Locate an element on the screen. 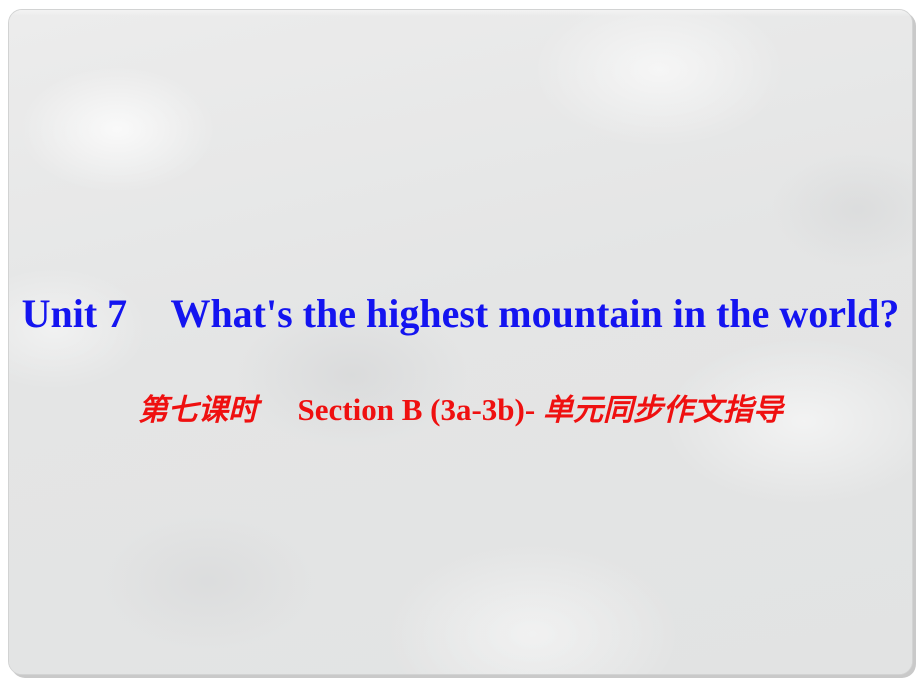 The width and height of the screenshot is (920, 690). slide-subtitle: 第七课时 Section B (3a-3b)- 单元同步作文指导 is located at coordinates (460, 410).